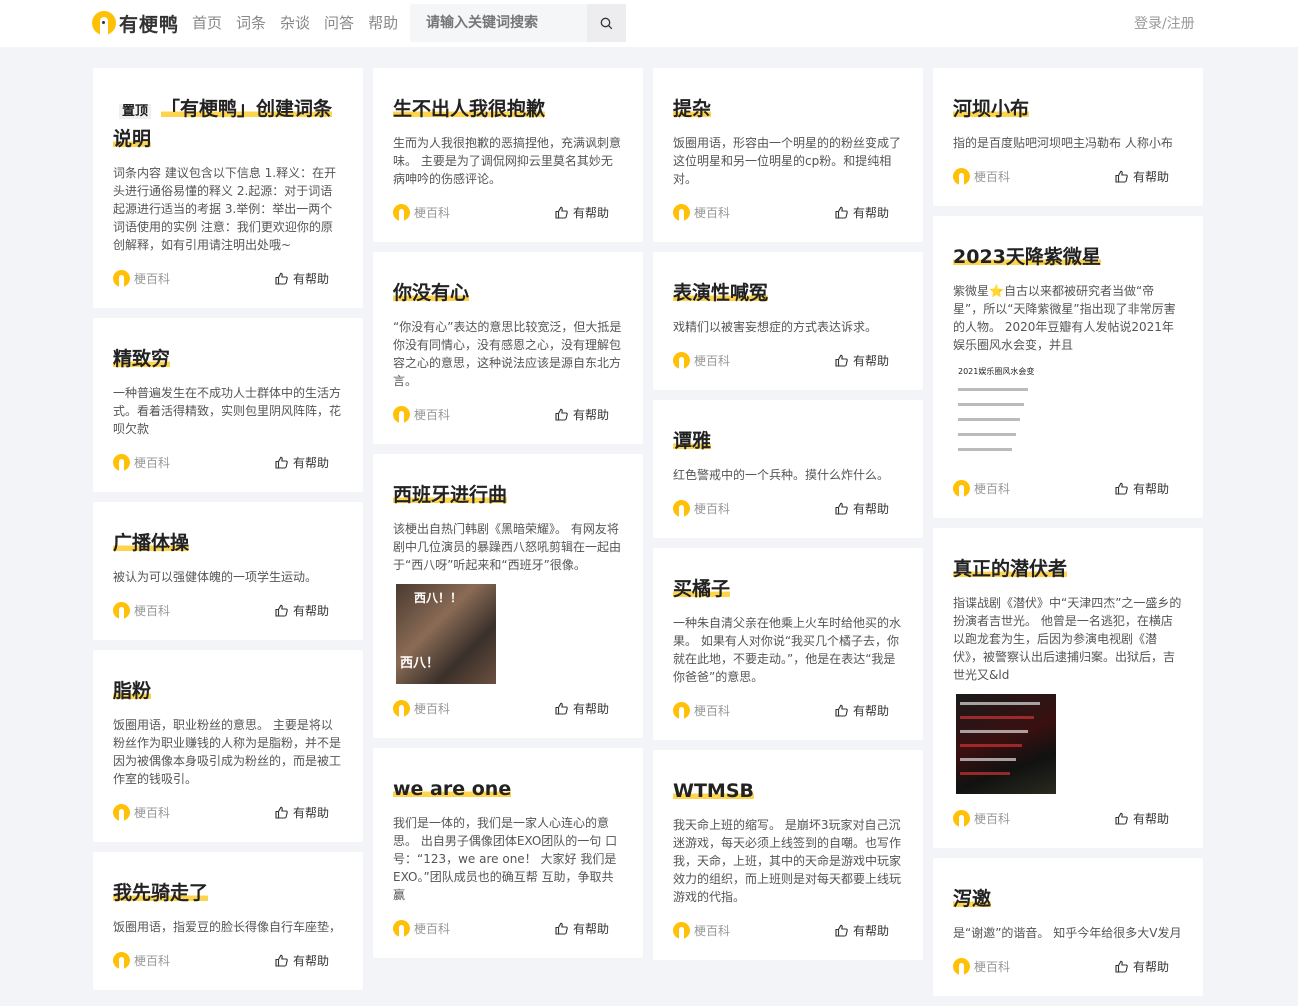  Describe the element at coordinates (649, 23) in the screenshot. I see `top-navbar: 有梗鸭 首页 词条 杂谈 问答 帮助 登录/注册` at that location.